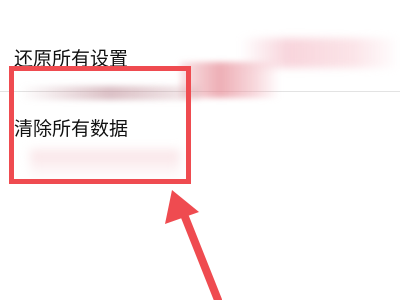  Describe the element at coordinates (71, 129) in the screenshot. I see `clear-all-data-label: 清除所有数据` at that location.